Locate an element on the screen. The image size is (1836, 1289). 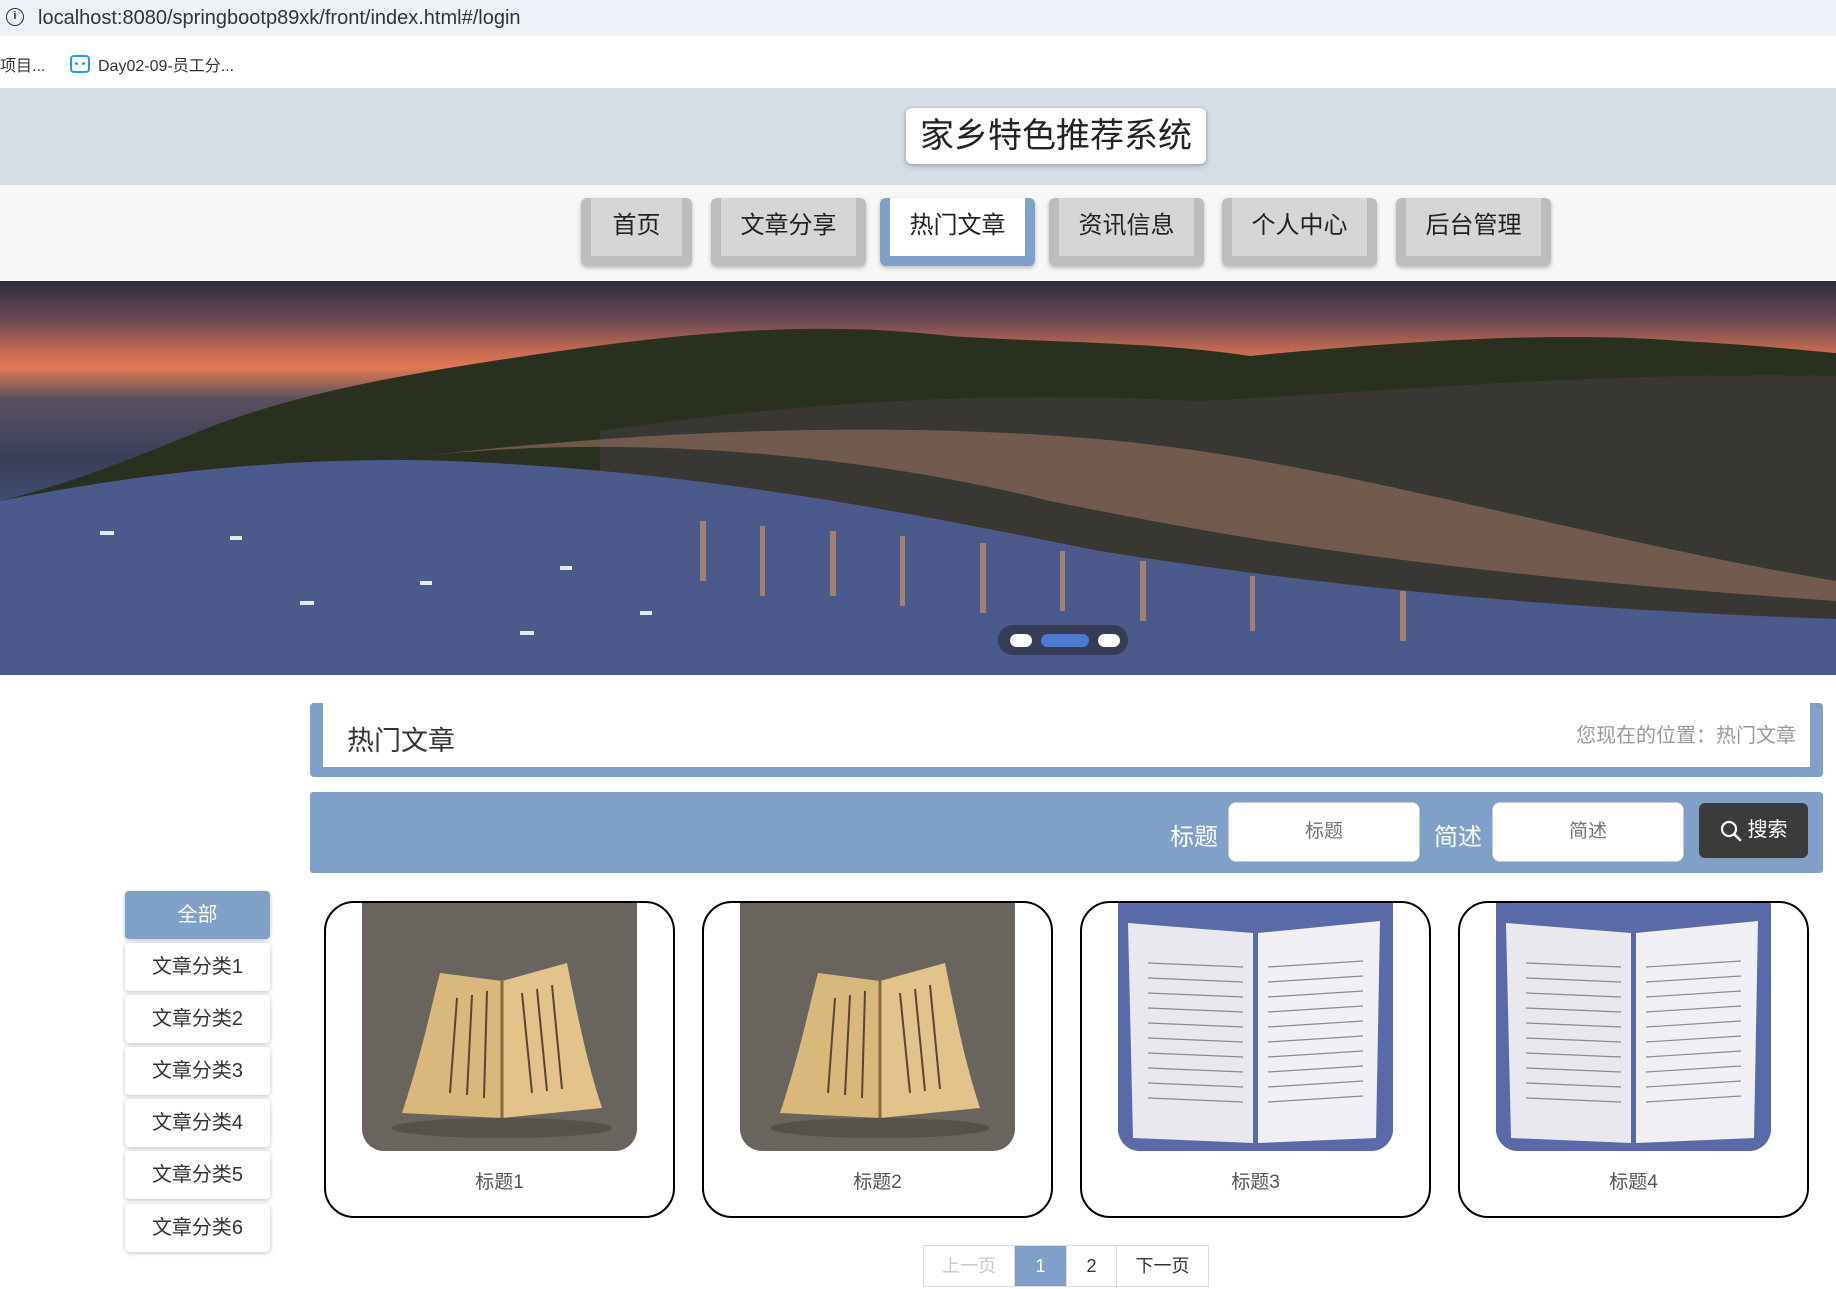
title-search-label: 标题 is located at coordinates (1194, 837).